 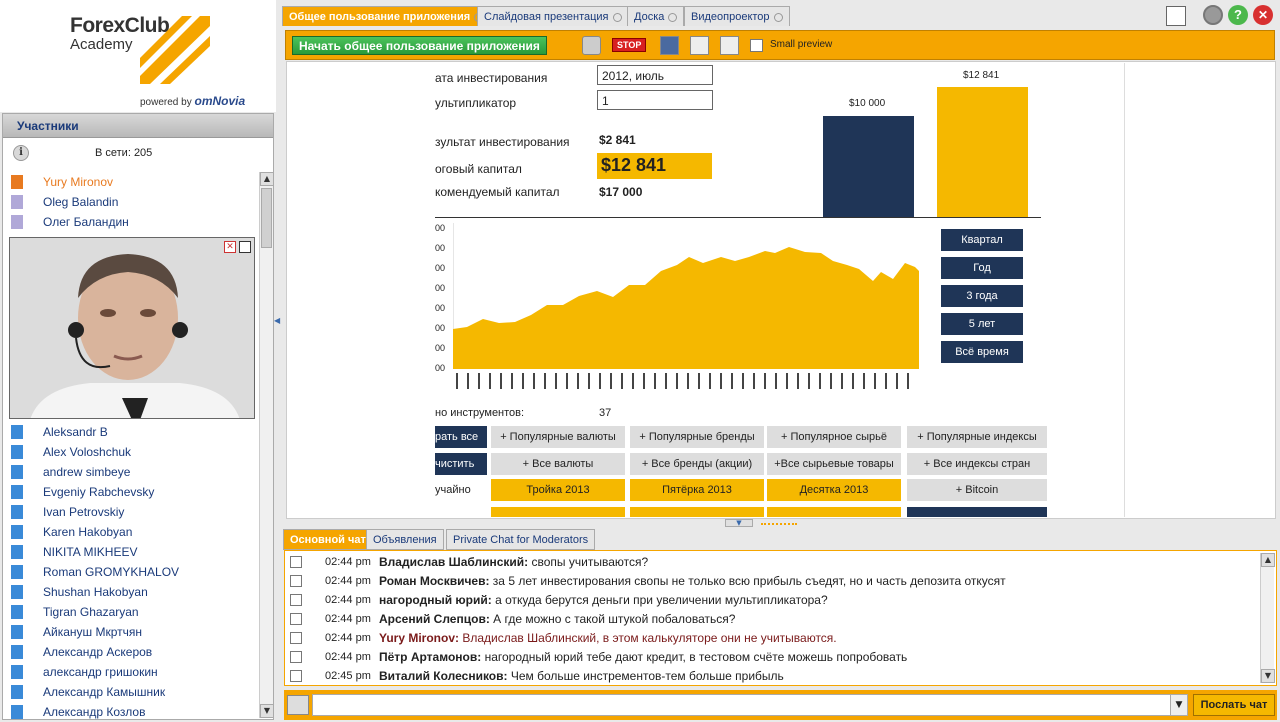 I want to click on participant-item: Roman GROMYKHALOV, so click(x=130, y=572).